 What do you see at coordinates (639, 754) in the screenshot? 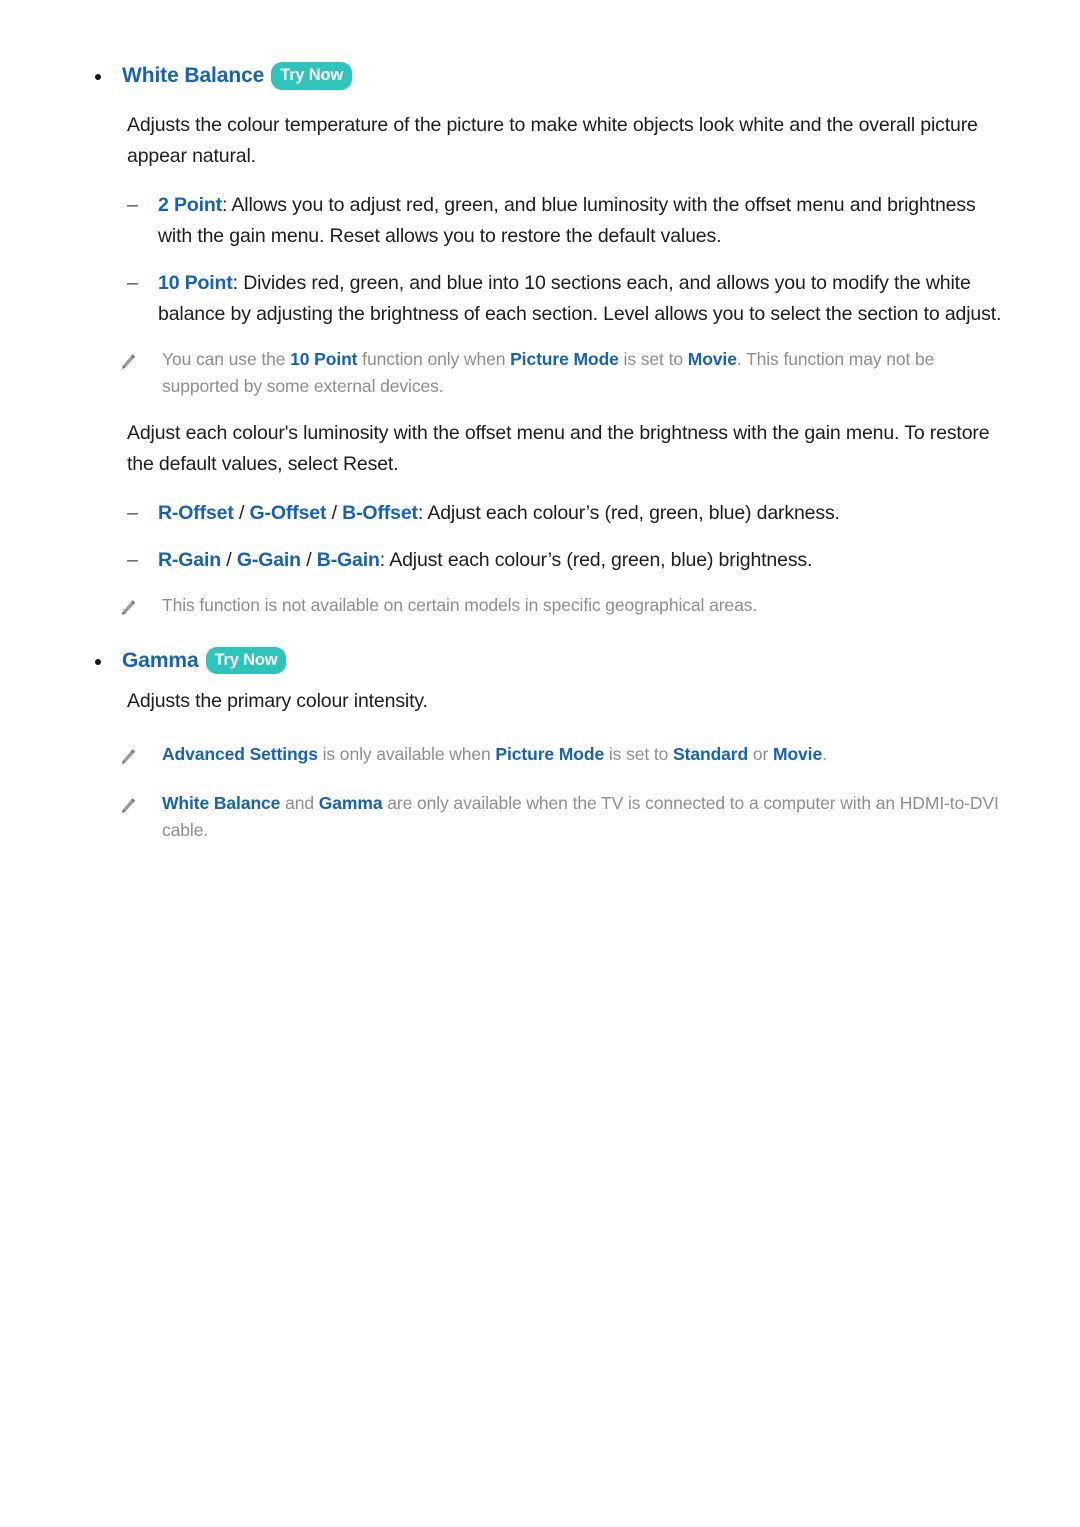
I see `note-part-2: is set to` at bounding box center [639, 754].